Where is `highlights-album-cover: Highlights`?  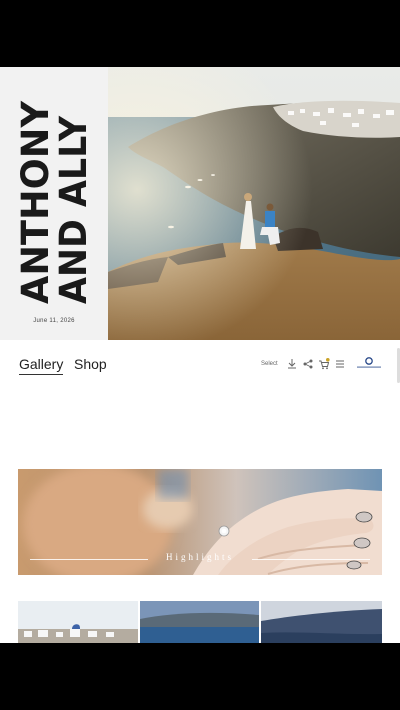
highlights-album-cover: Highlights is located at coordinates (200, 522).